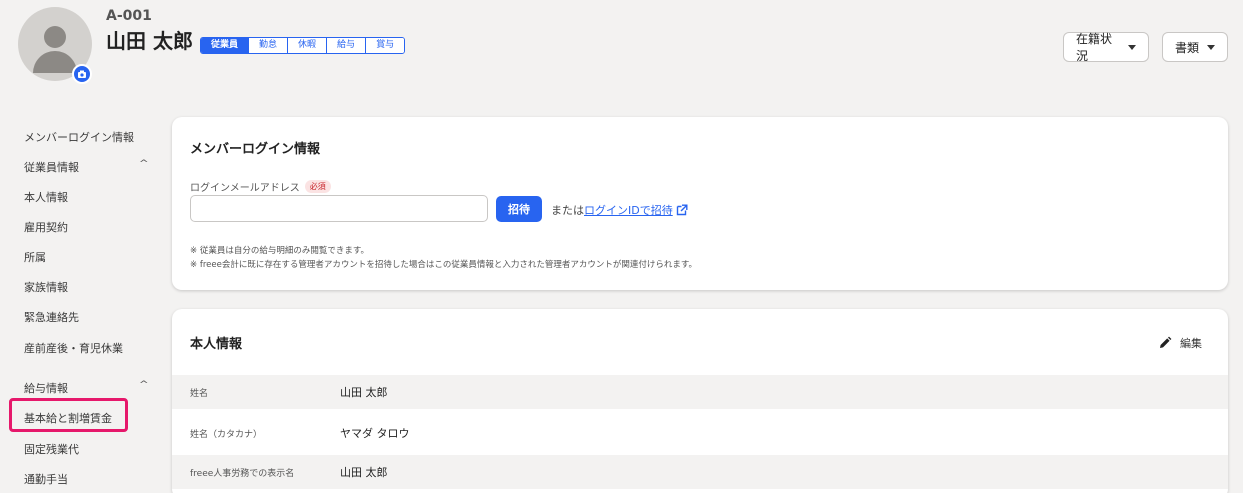 This screenshot has height=493, width=1243. I want to click on employment-status-button: 在籍状況, so click(1106, 47).